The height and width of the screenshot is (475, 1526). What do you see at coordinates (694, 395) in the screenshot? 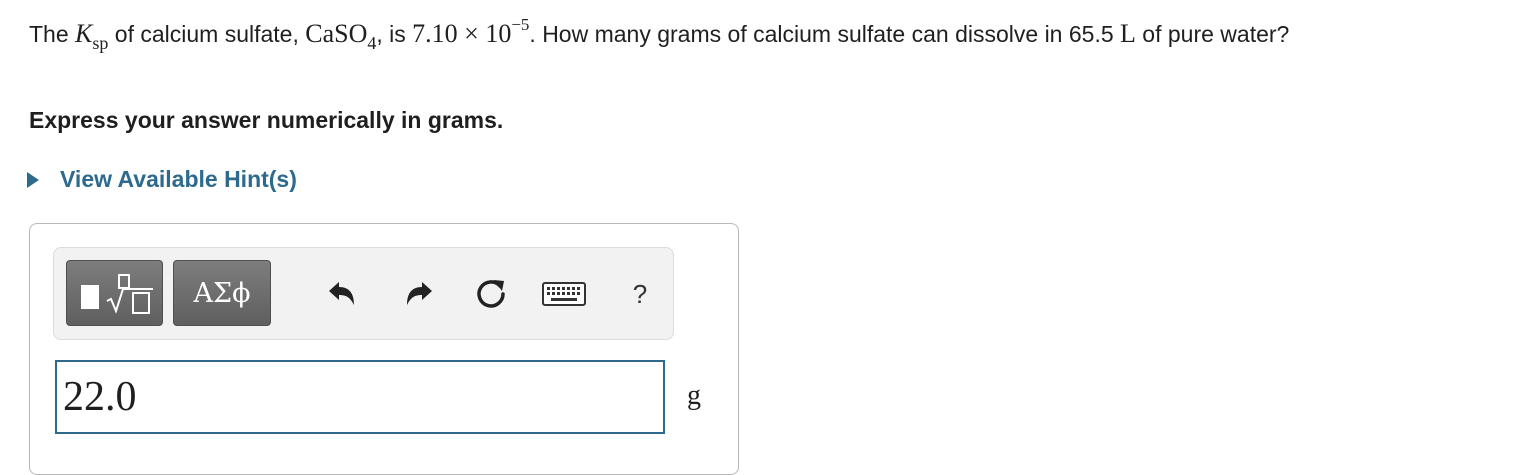
I see `answer-unit: g` at bounding box center [694, 395].